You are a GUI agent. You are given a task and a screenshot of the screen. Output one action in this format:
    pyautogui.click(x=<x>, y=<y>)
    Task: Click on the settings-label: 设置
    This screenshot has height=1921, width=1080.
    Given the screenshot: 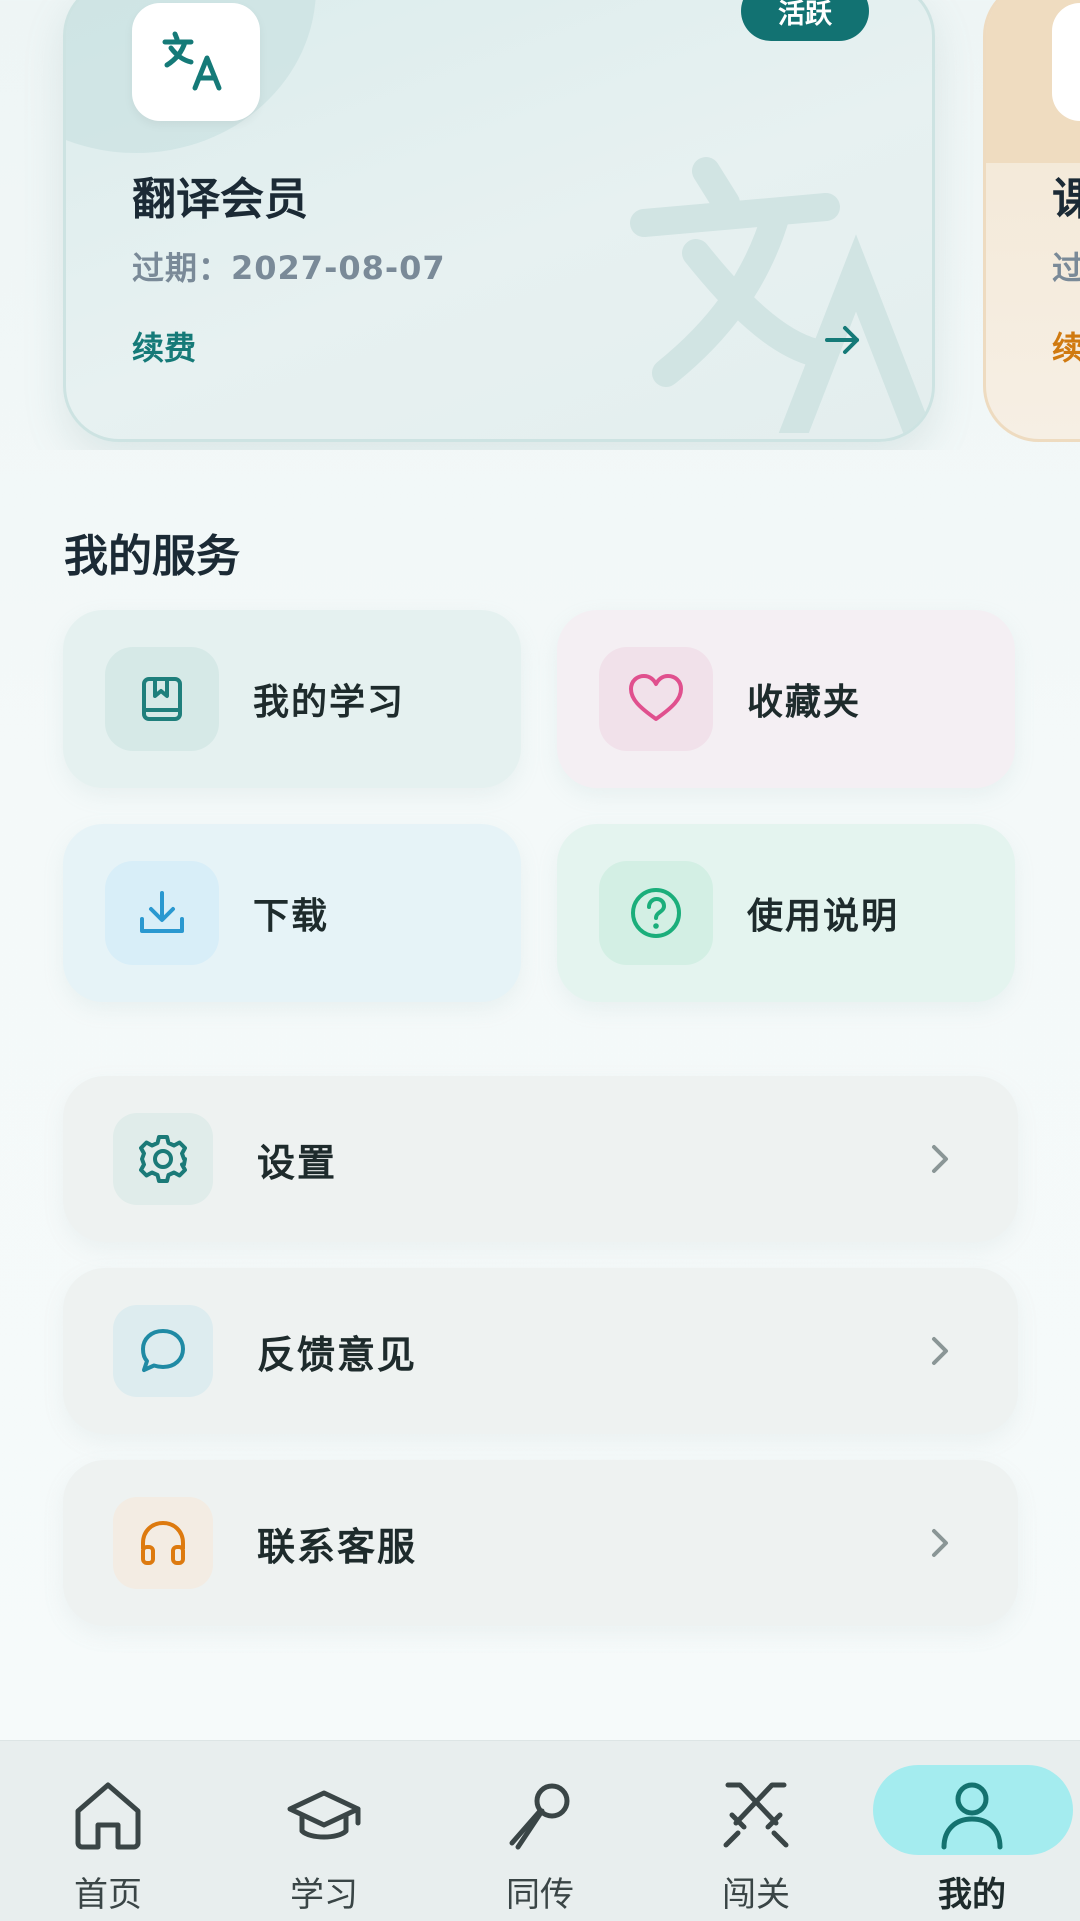 What is the action you would take?
    pyautogui.click(x=297, y=1162)
    